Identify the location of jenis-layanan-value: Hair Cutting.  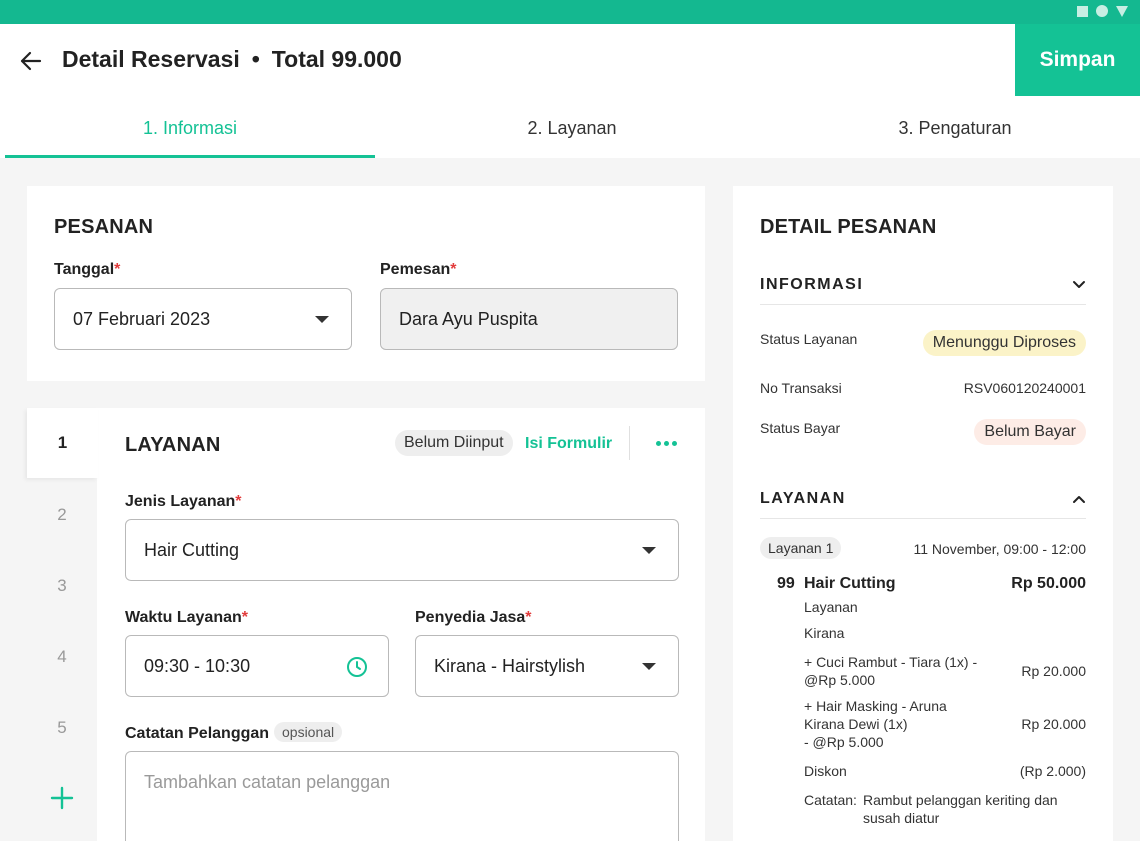
(192, 549).